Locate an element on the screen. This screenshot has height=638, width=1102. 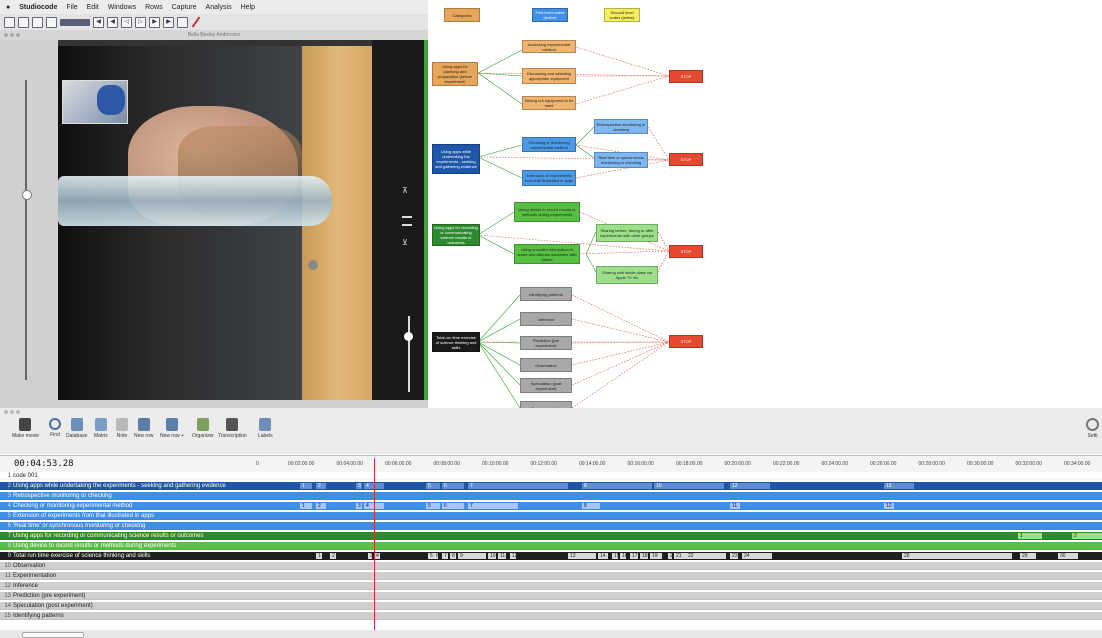
playhead is located at coordinates (374, 544).